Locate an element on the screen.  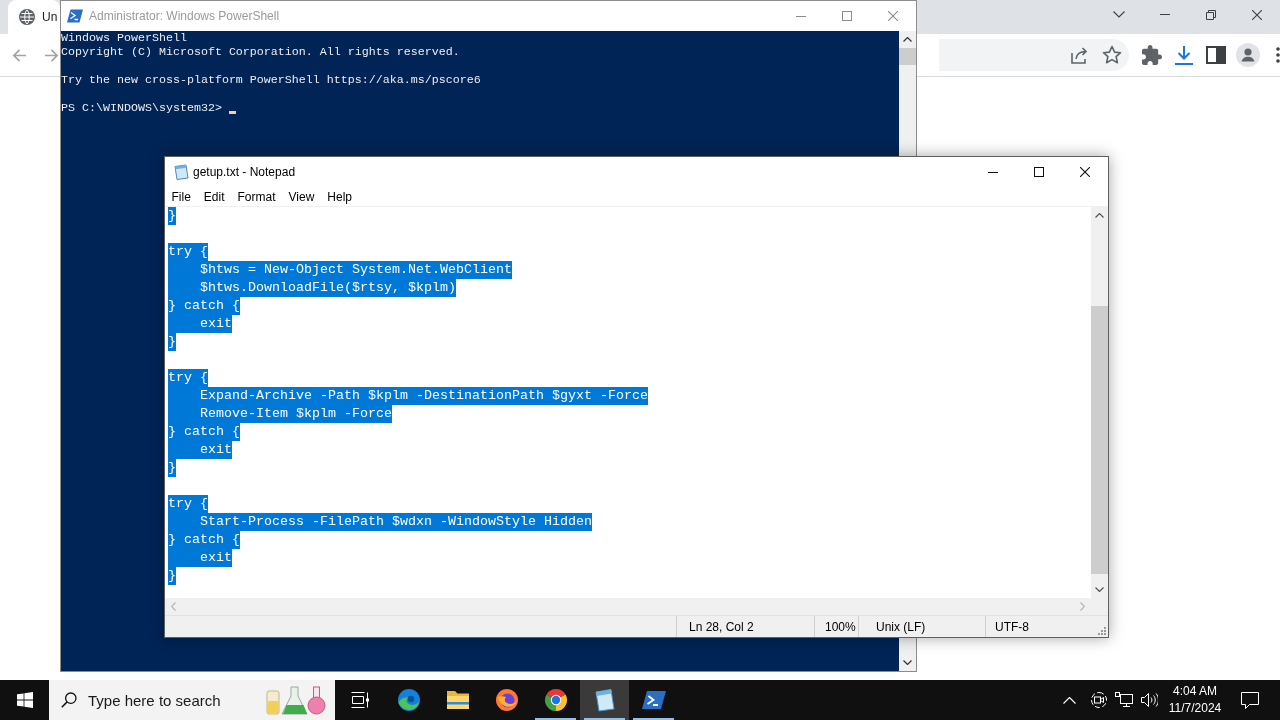
four-panes-icon is located at coordinates (24, 700).